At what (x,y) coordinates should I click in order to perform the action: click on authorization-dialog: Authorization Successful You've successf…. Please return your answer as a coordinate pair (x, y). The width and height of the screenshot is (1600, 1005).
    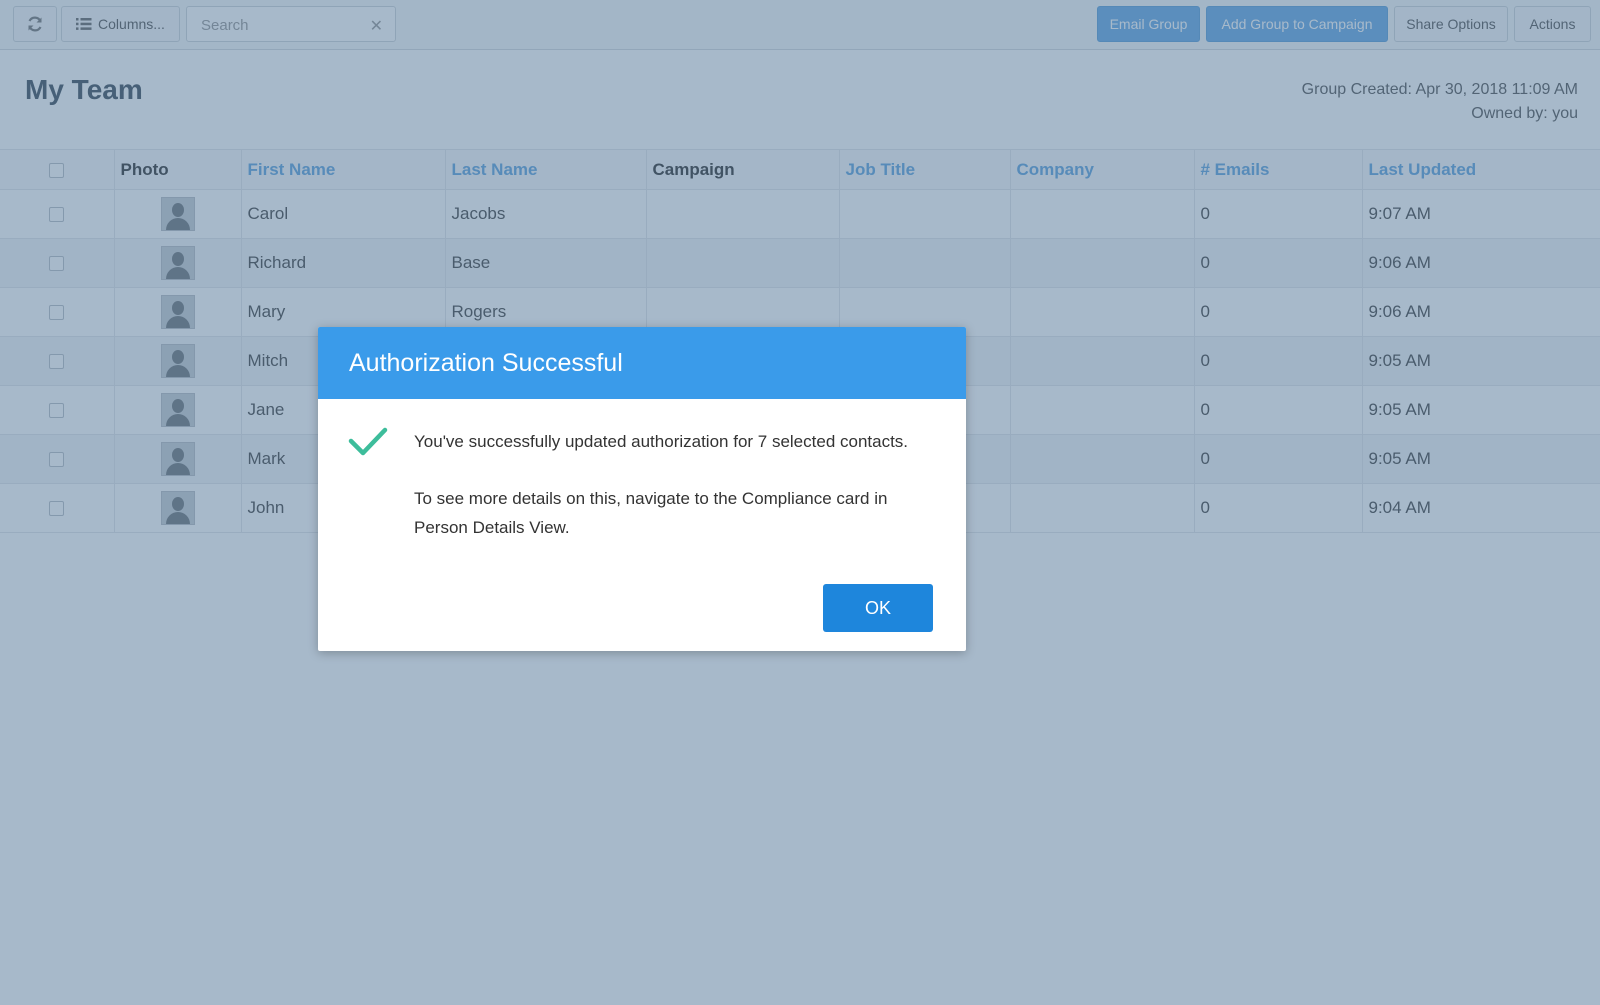
    Looking at the image, I should click on (642, 489).